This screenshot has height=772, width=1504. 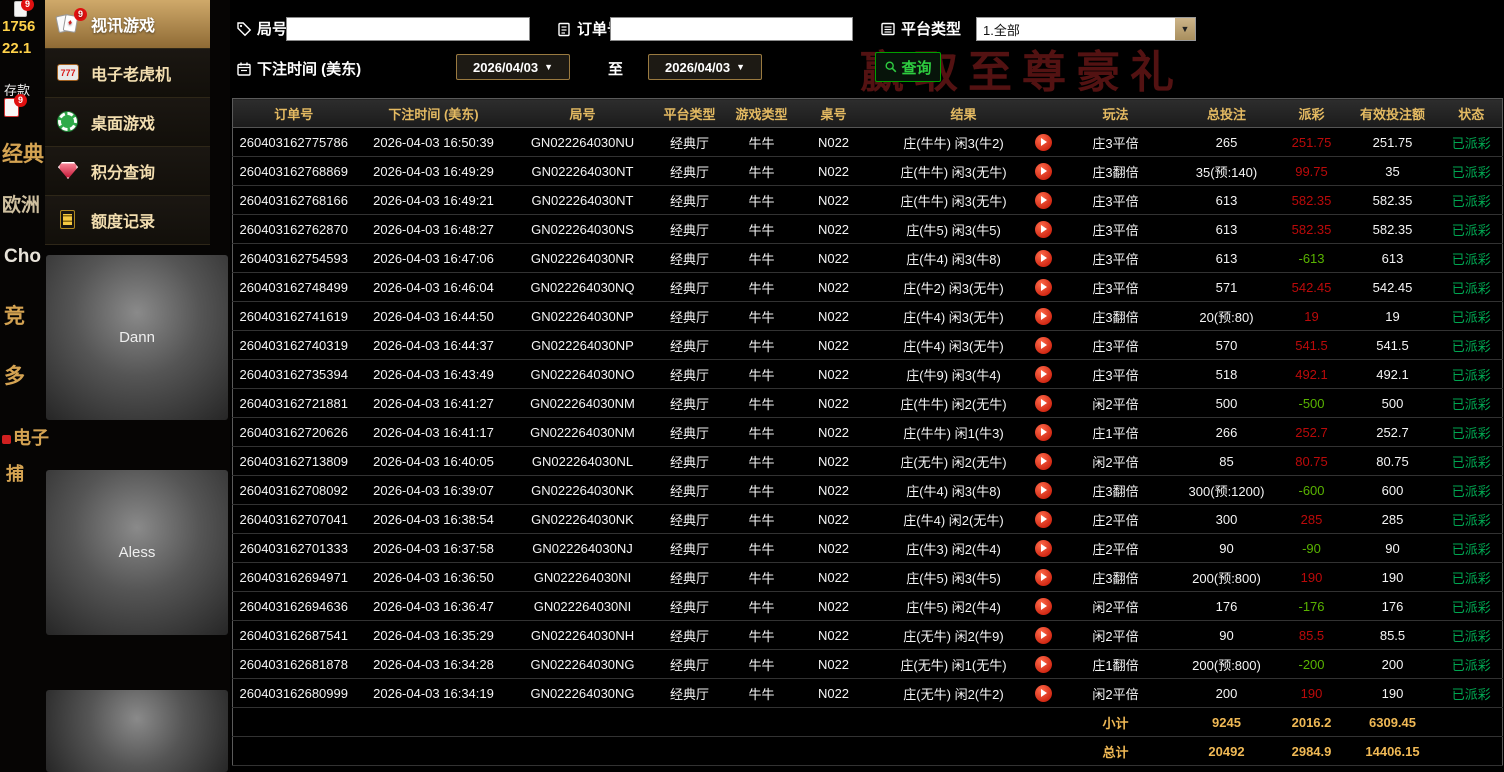 What do you see at coordinates (123, 222) in the screenshot?
I see `sidebar-item-label: 额度记录` at bounding box center [123, 222].